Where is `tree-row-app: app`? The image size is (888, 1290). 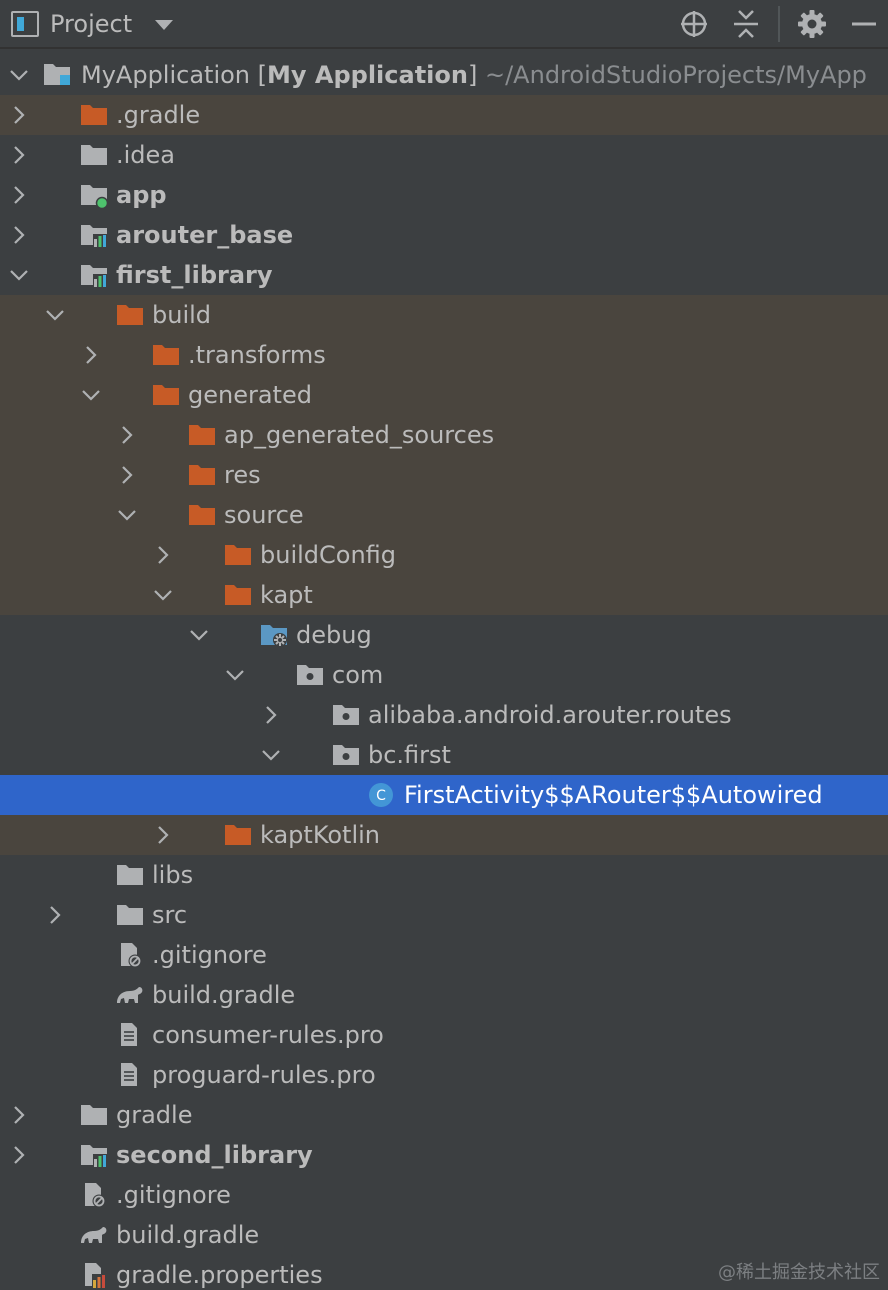
tree-row-app: app is located at coordinates (444, 195).